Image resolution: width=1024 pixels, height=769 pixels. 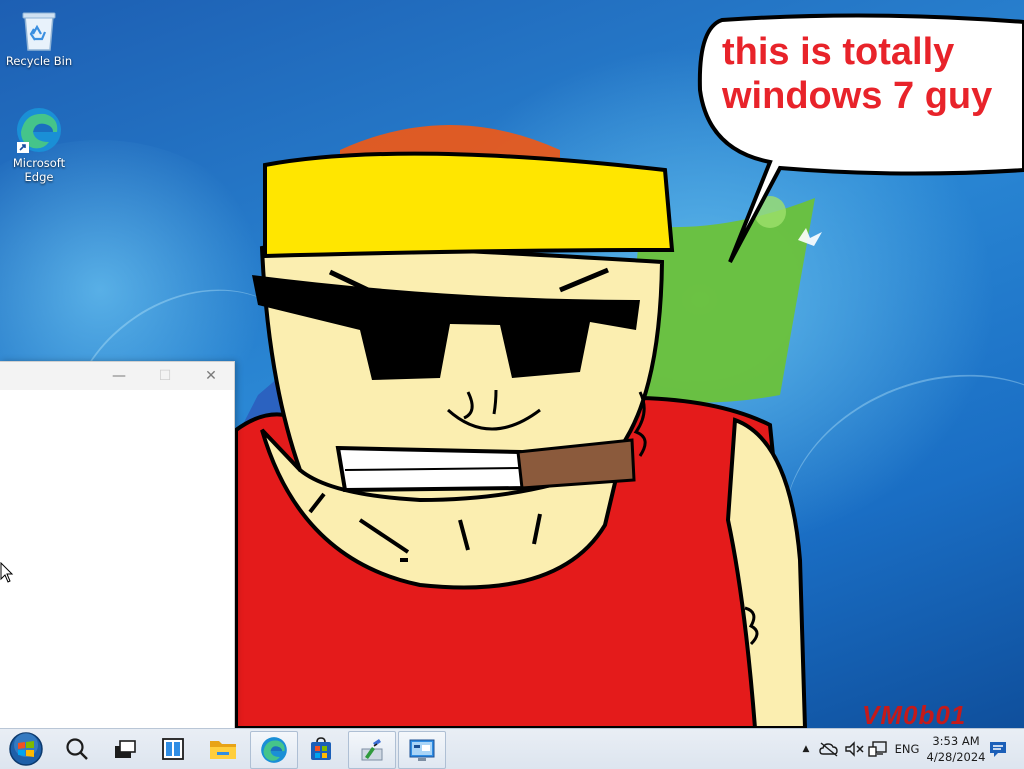 I want to click on clock-time: 3:53 AM, so click(x=956, y=741).